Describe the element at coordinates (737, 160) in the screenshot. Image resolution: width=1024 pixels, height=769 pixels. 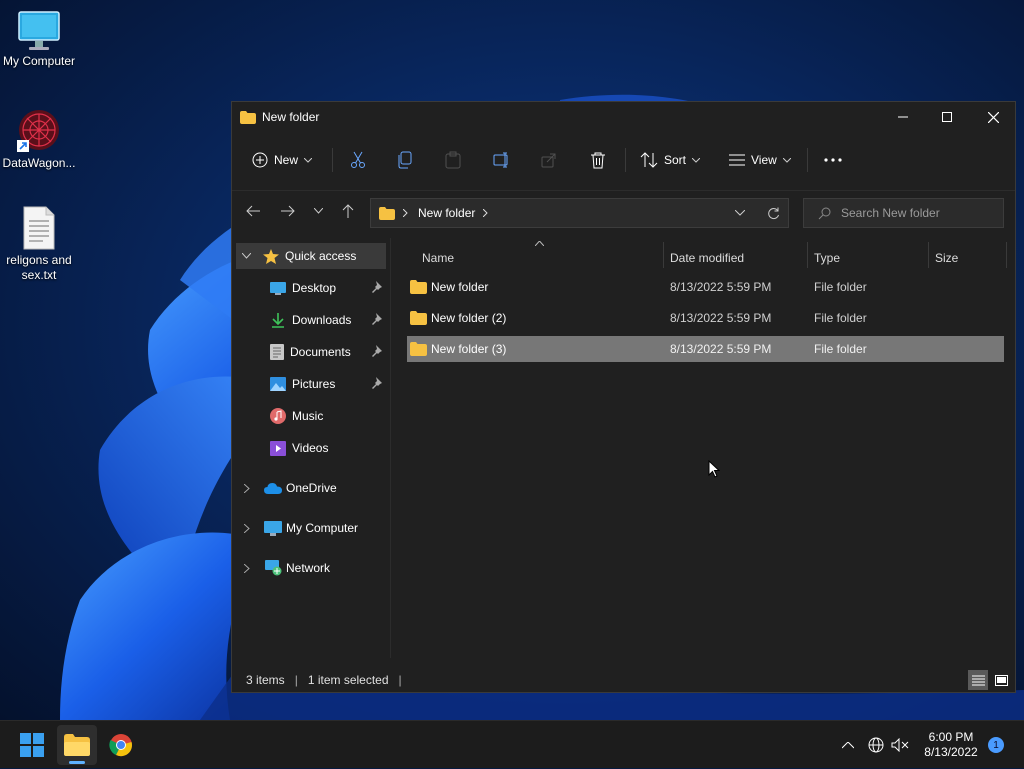
I see `view-icon` at that location.